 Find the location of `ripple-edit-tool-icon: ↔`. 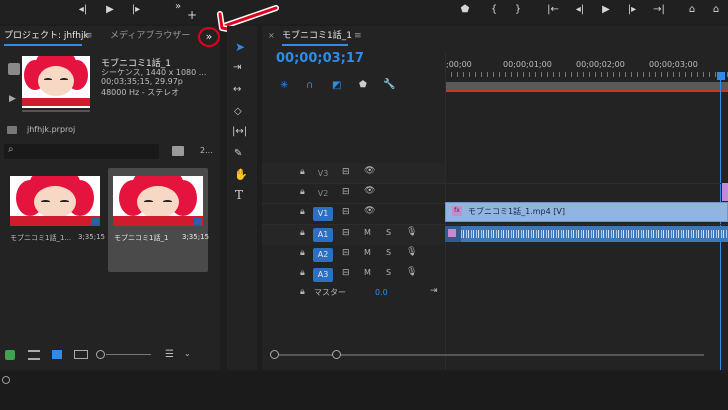

ripple-edit-tool-icon: ↔ is located at coordinates (237, 89).